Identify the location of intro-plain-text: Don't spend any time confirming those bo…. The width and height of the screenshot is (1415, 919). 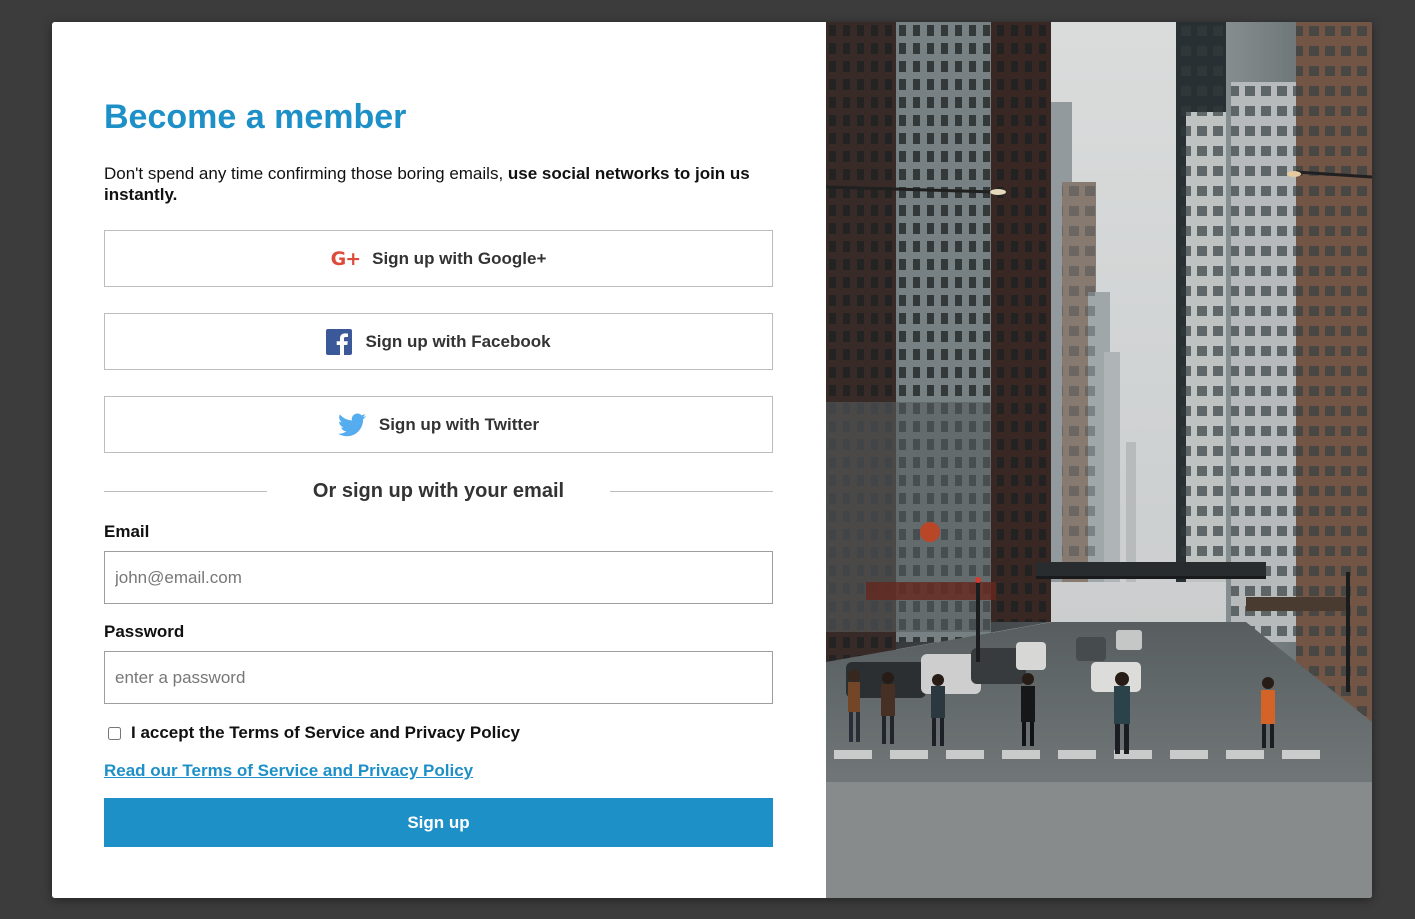
(306, 173).